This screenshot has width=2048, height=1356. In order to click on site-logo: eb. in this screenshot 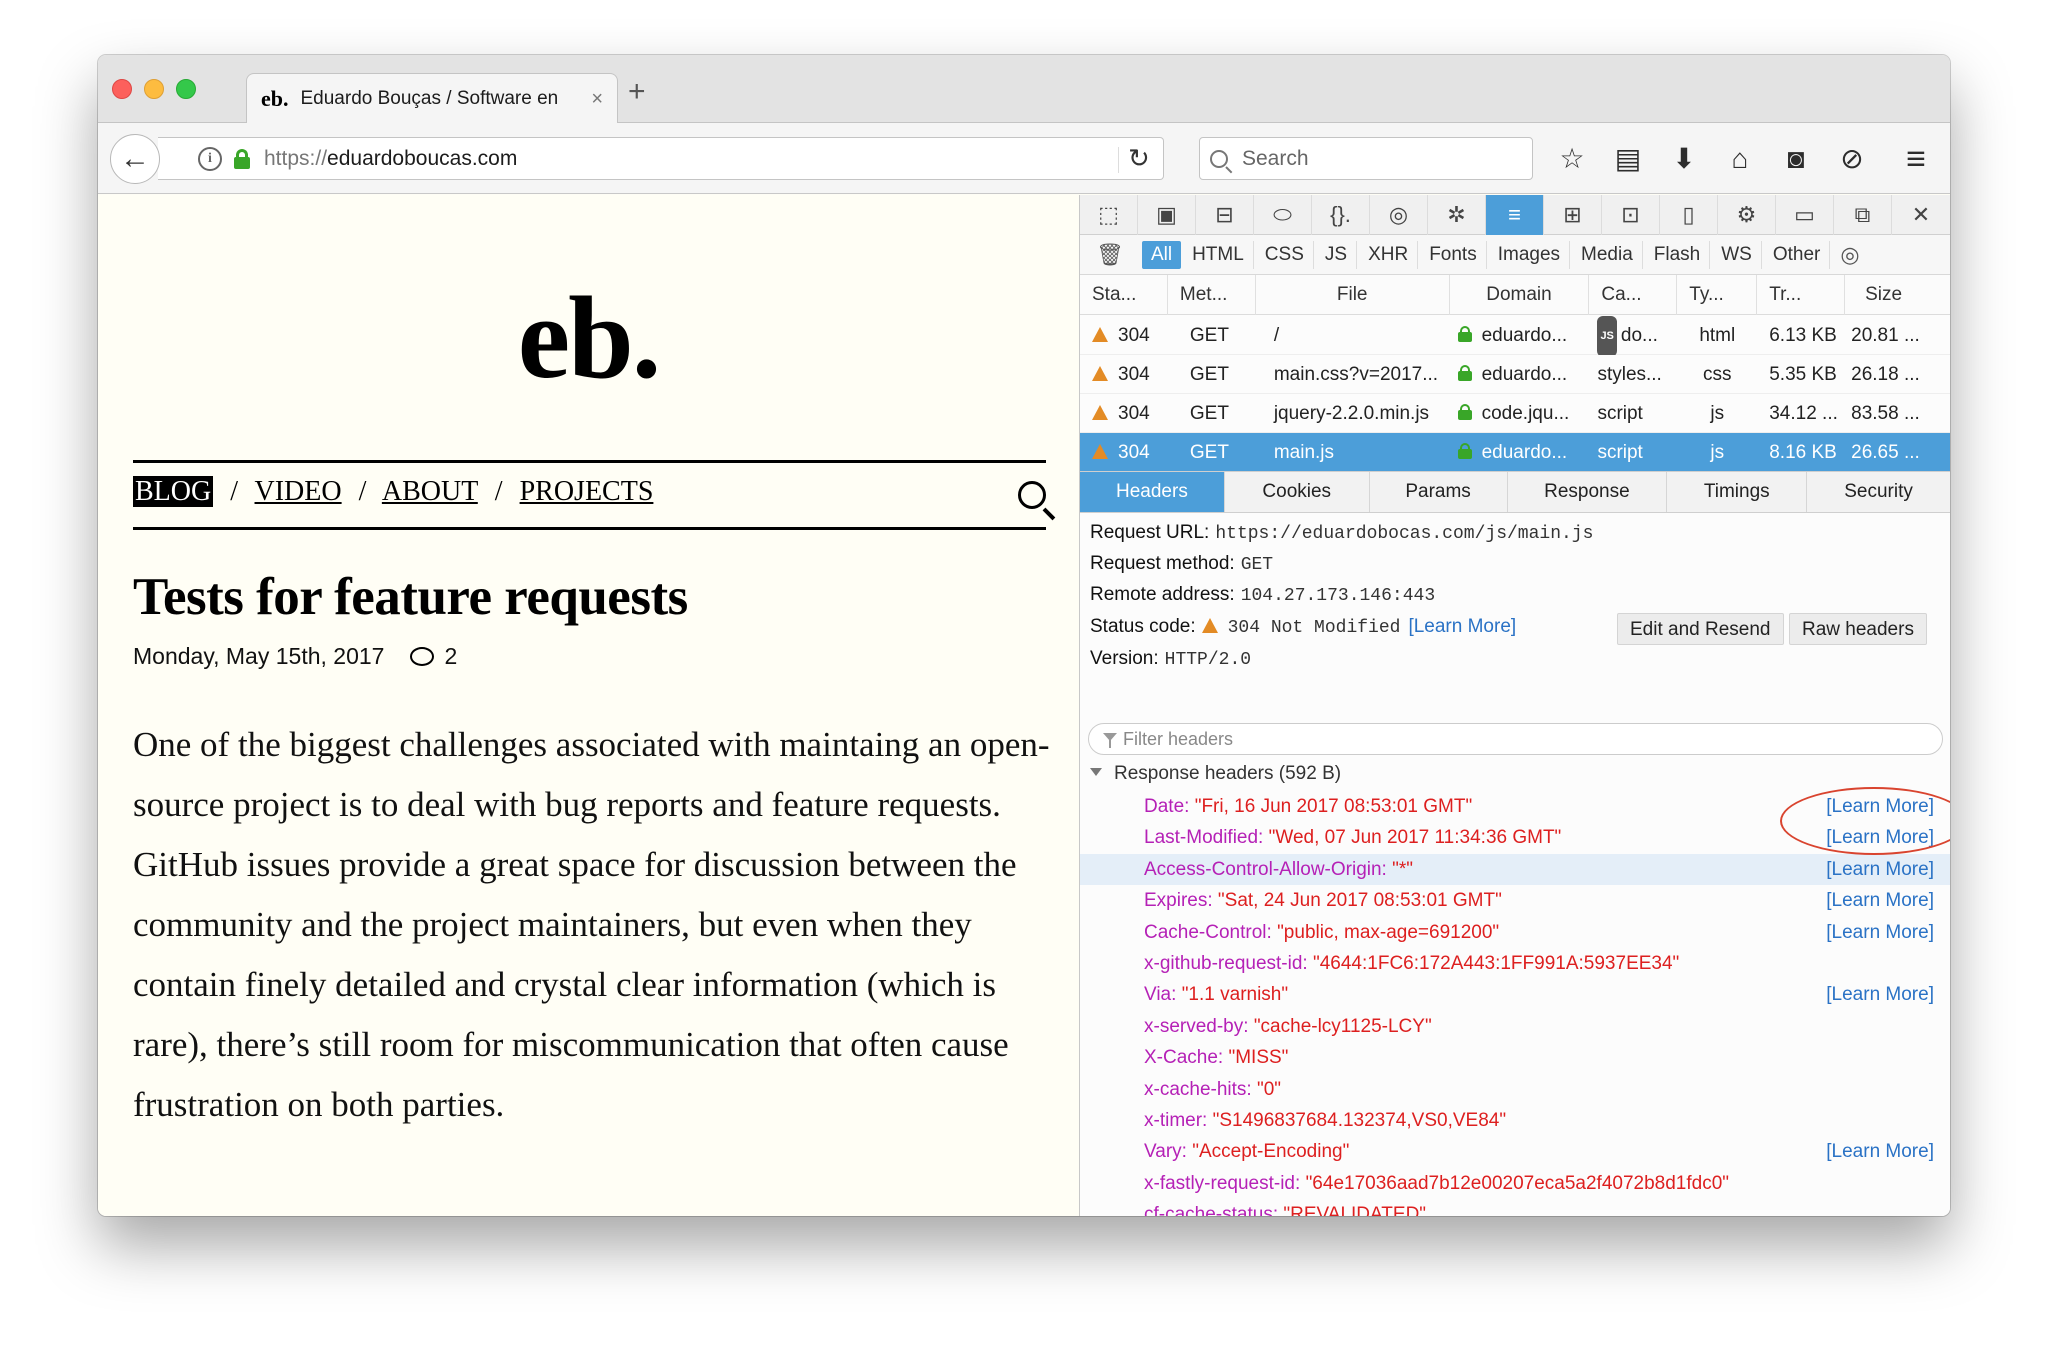, I will do `click(588, 338)`.